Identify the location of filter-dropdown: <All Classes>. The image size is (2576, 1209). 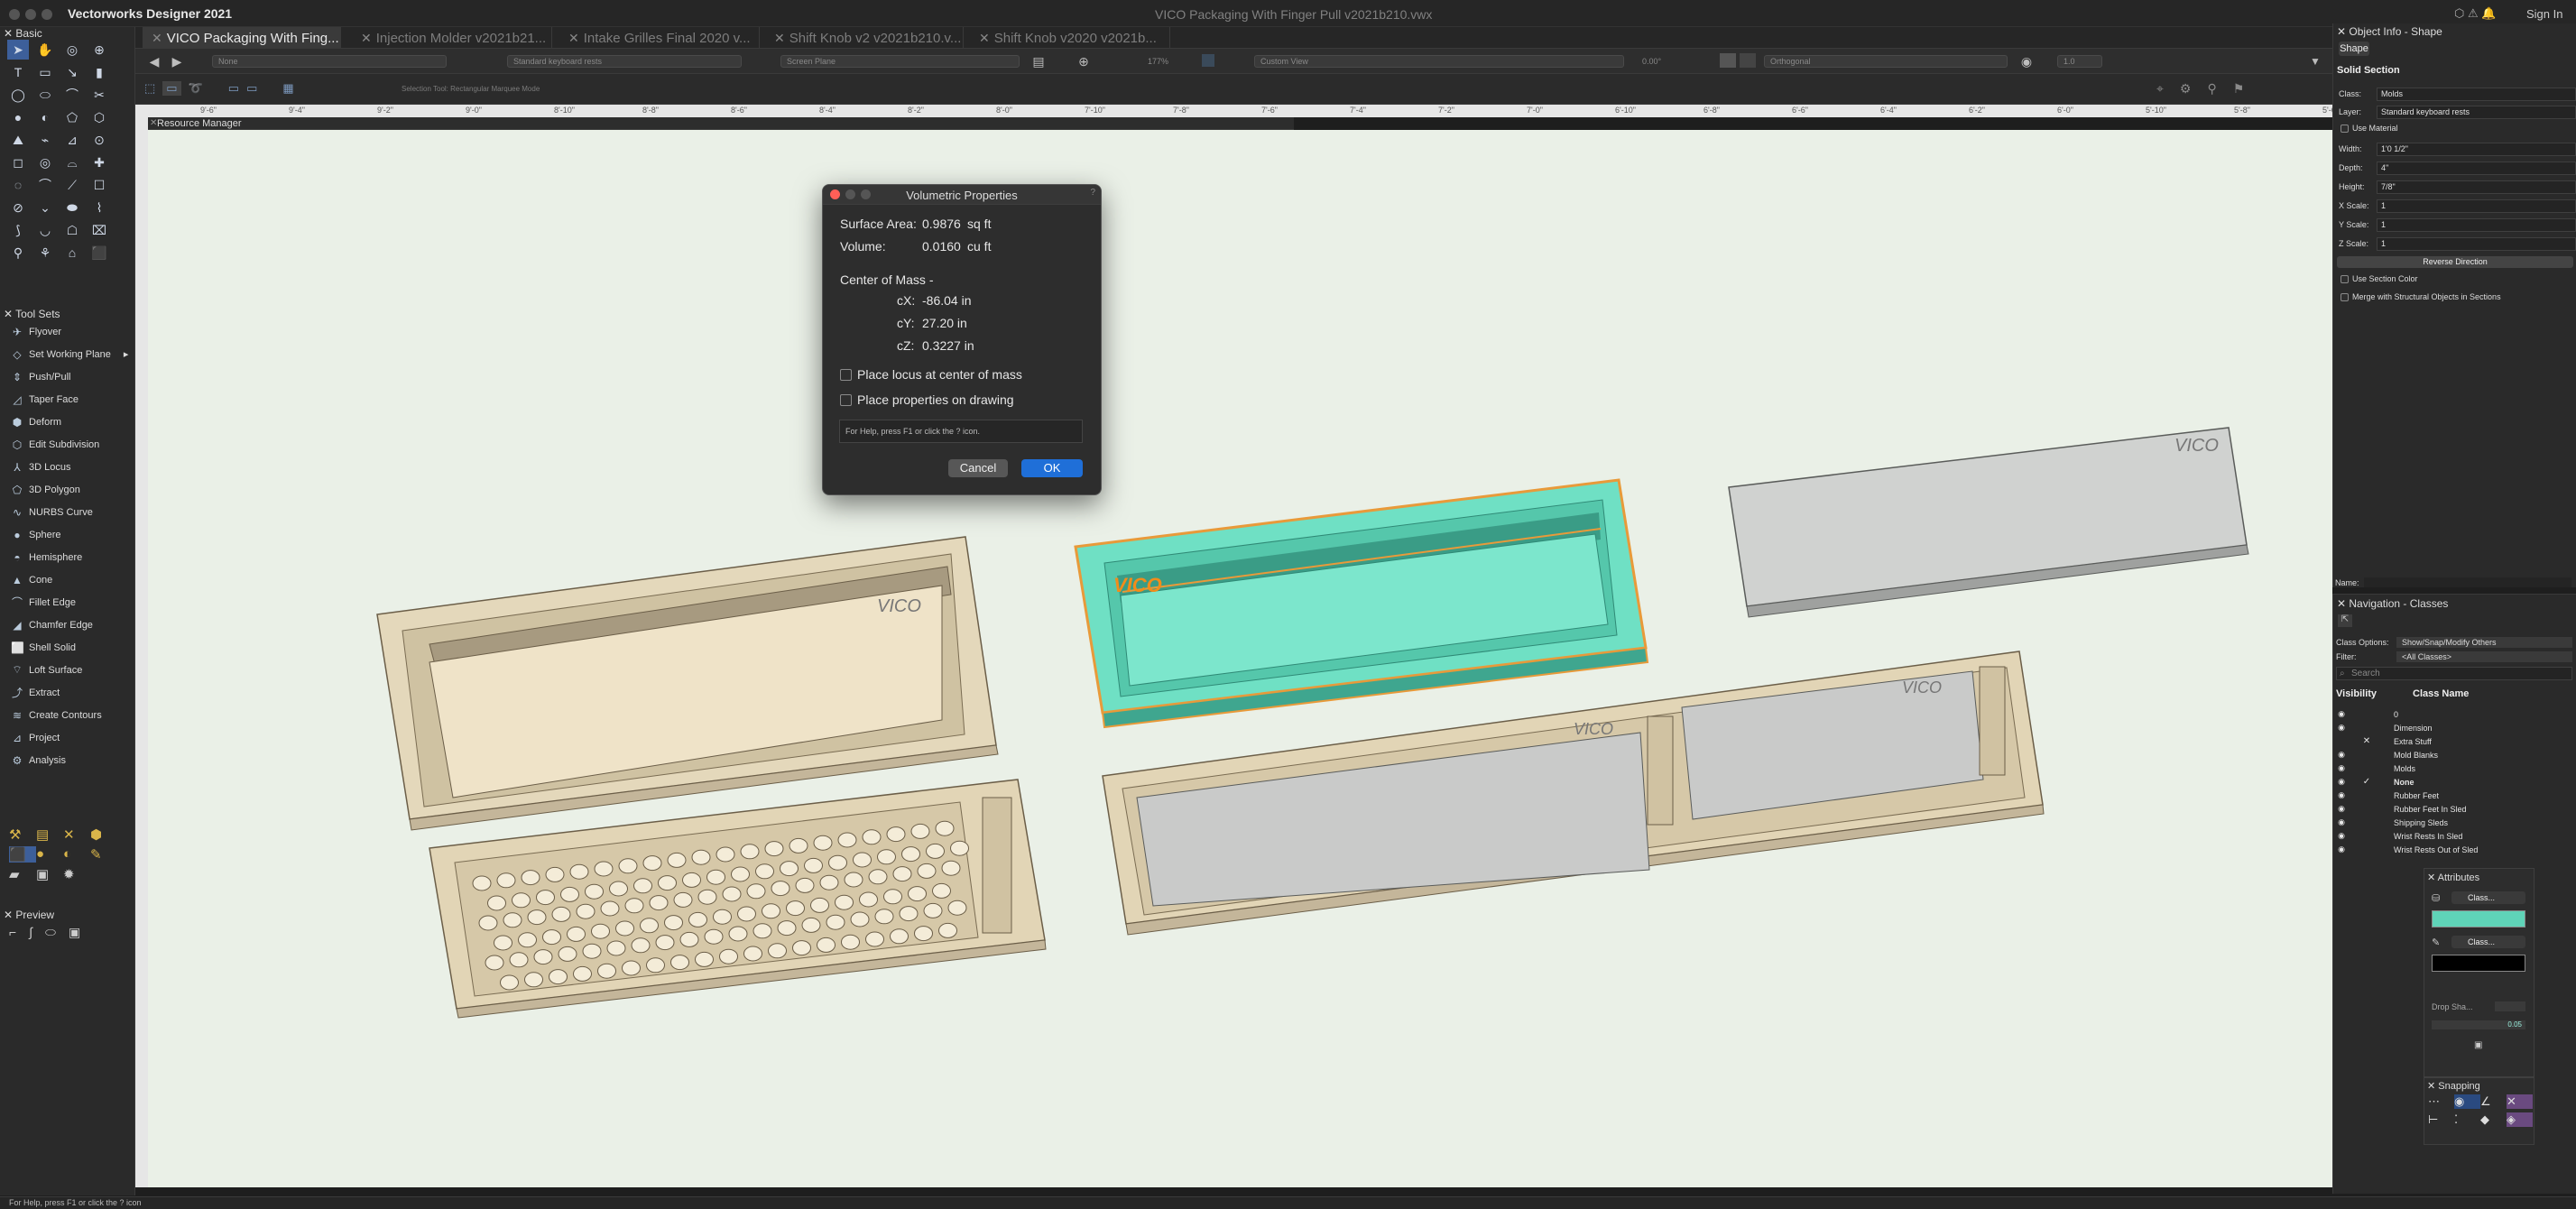
(2484, 656).